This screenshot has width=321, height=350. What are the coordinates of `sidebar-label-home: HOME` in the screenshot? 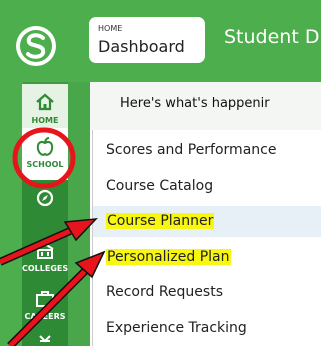 It's located at (45, 120).